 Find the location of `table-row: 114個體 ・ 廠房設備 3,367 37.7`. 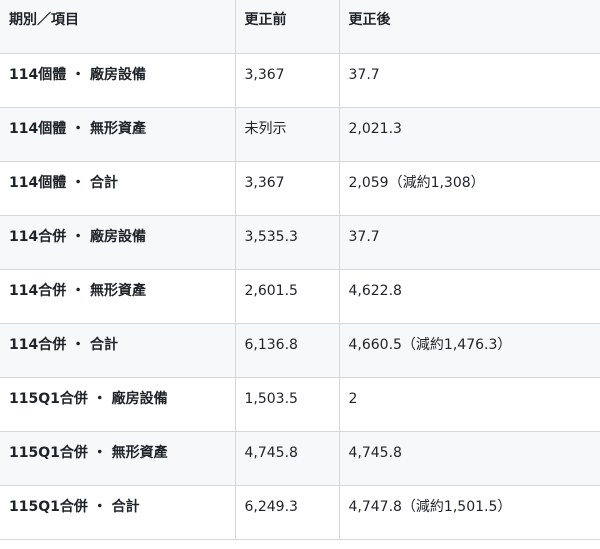

table-row: 114個體 ・ 廠房設備 3,367 37.7 is located at coordinates (300, 80).